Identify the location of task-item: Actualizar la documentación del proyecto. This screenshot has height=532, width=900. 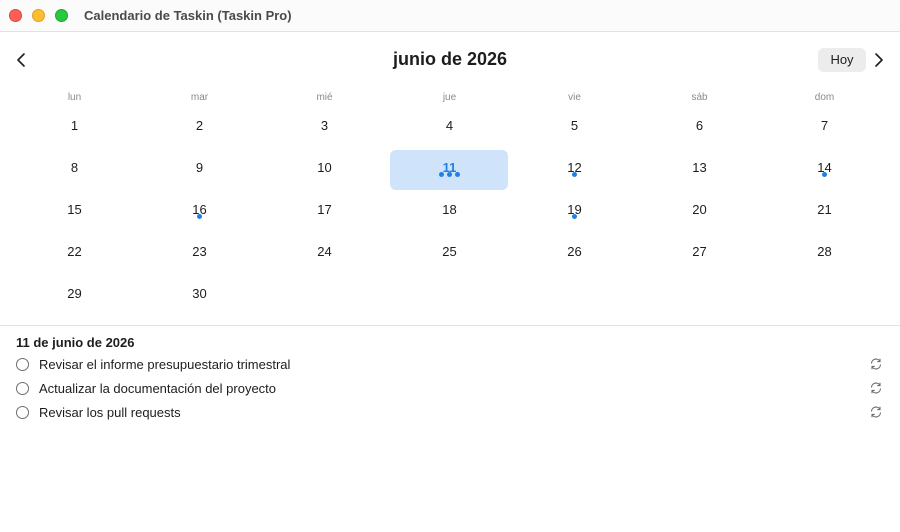
(452, 389).